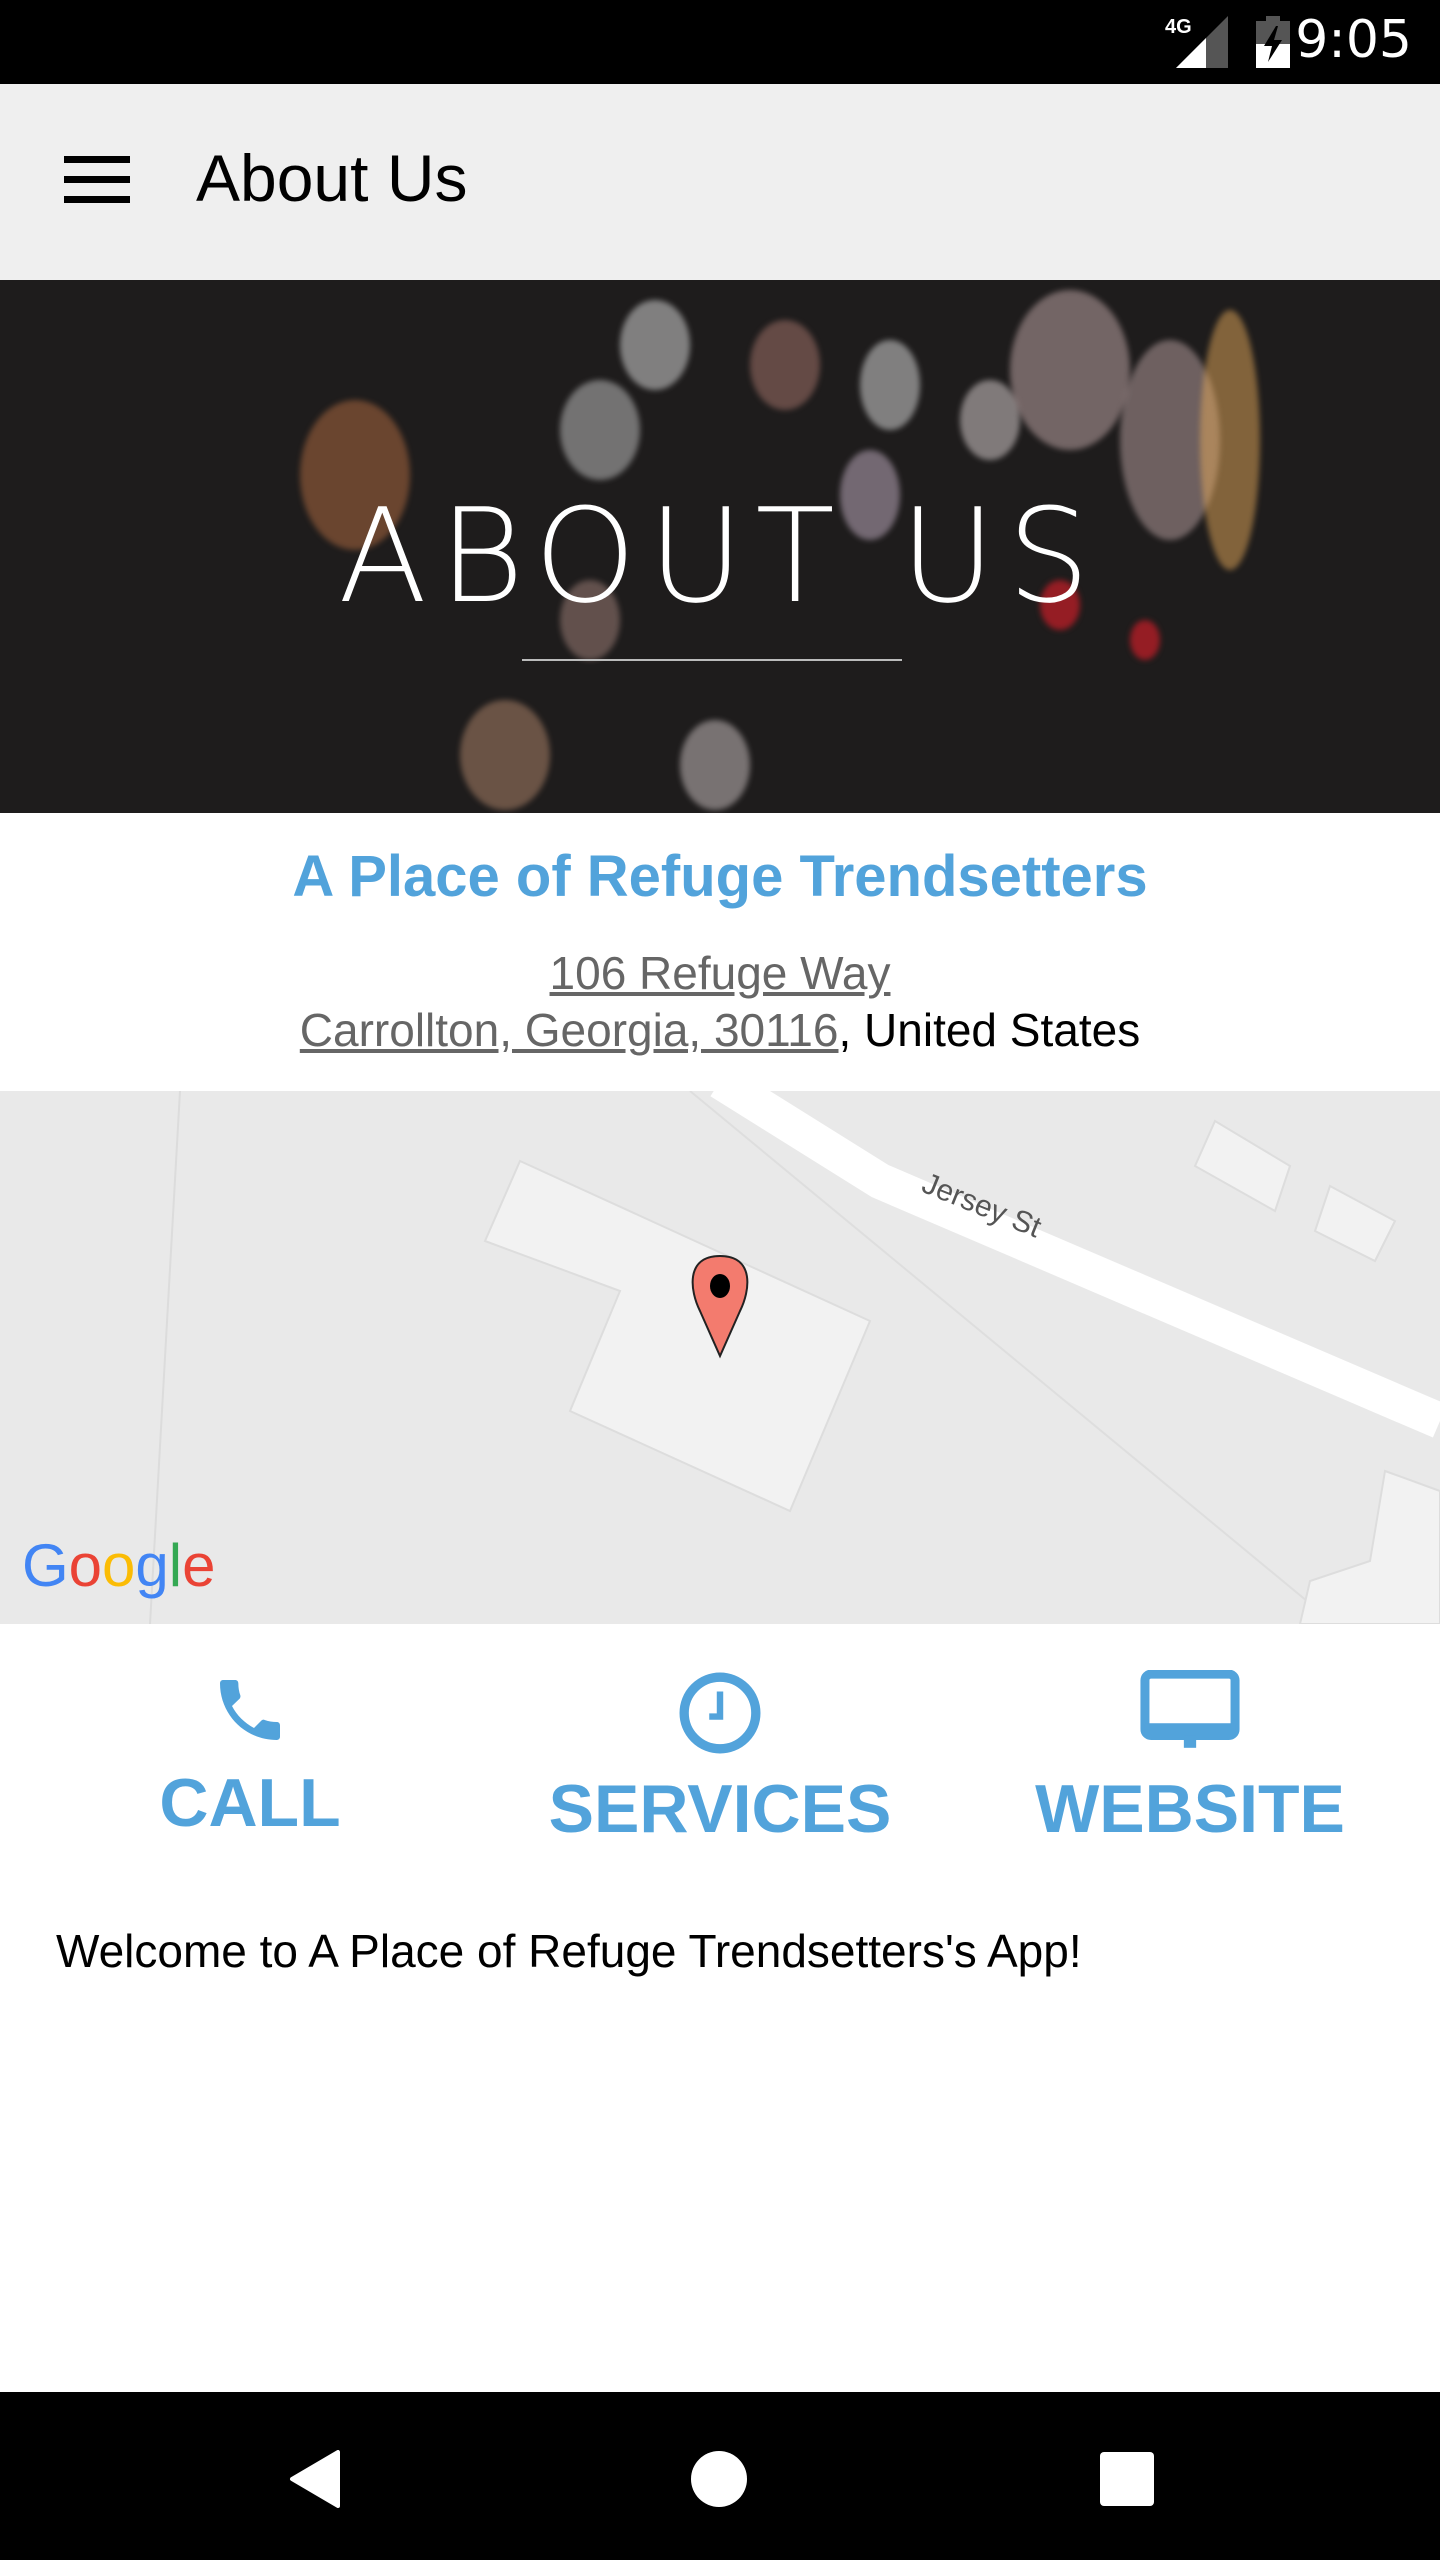 This screenshot has width=1440, height=2560. I want to click on phone-icon, so click(250, 1710).